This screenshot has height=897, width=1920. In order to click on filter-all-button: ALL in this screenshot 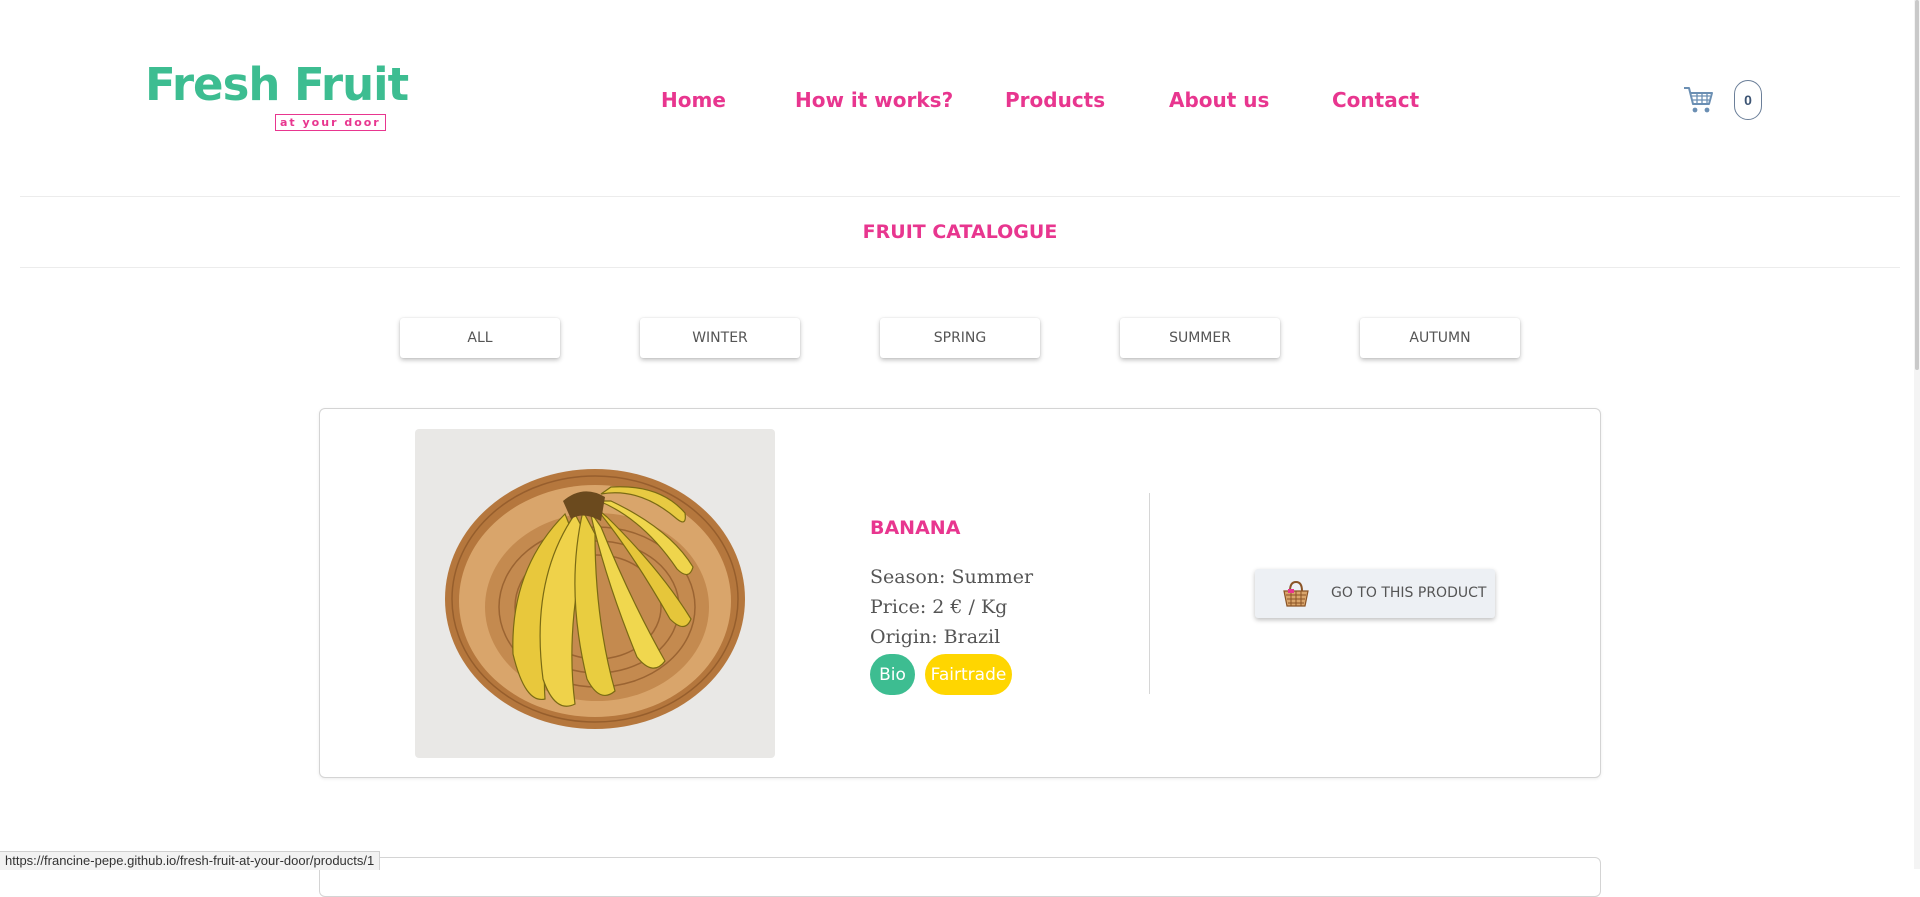, I will do `click(480, 338)`.